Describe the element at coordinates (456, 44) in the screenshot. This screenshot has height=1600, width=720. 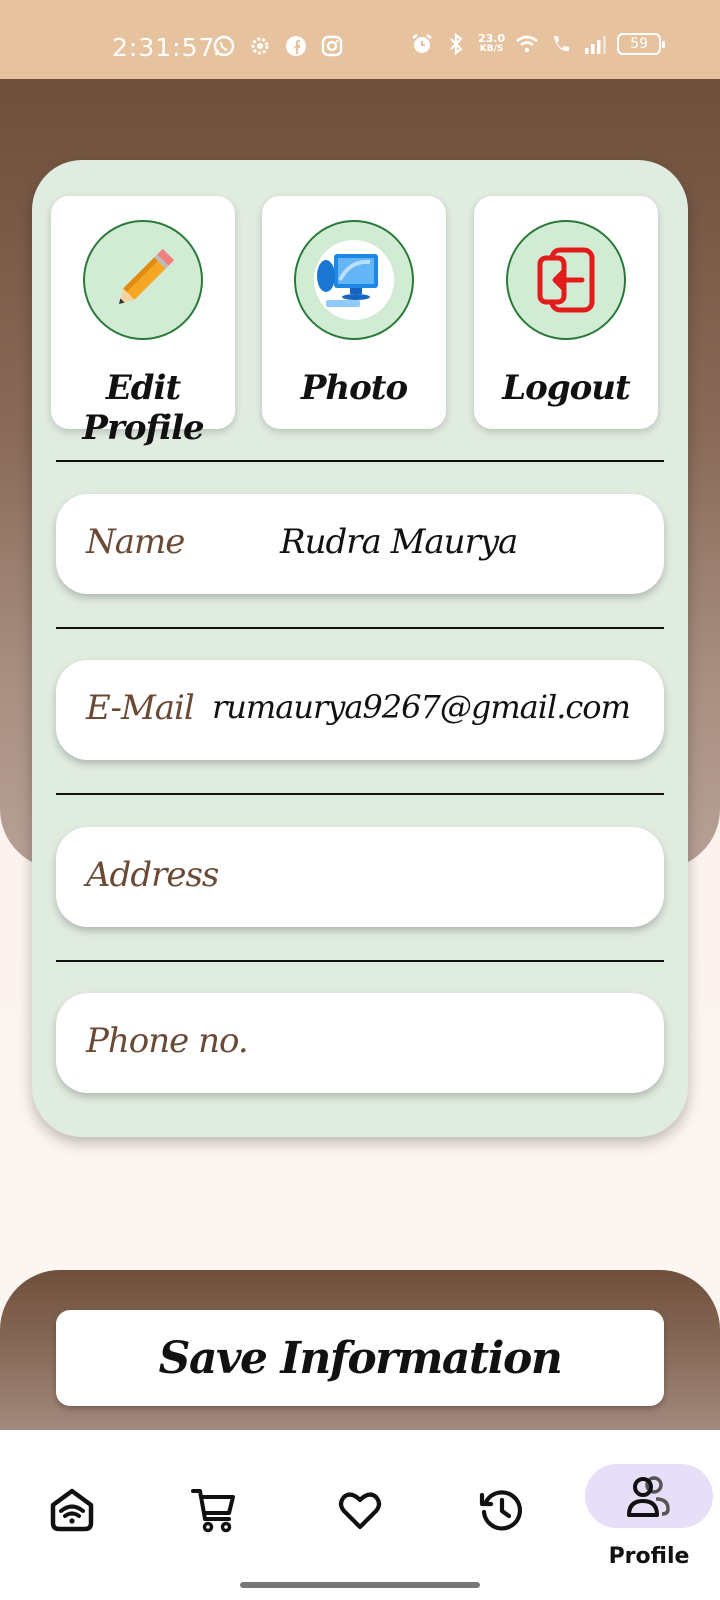
I see `bluetooth-icon` at that location.